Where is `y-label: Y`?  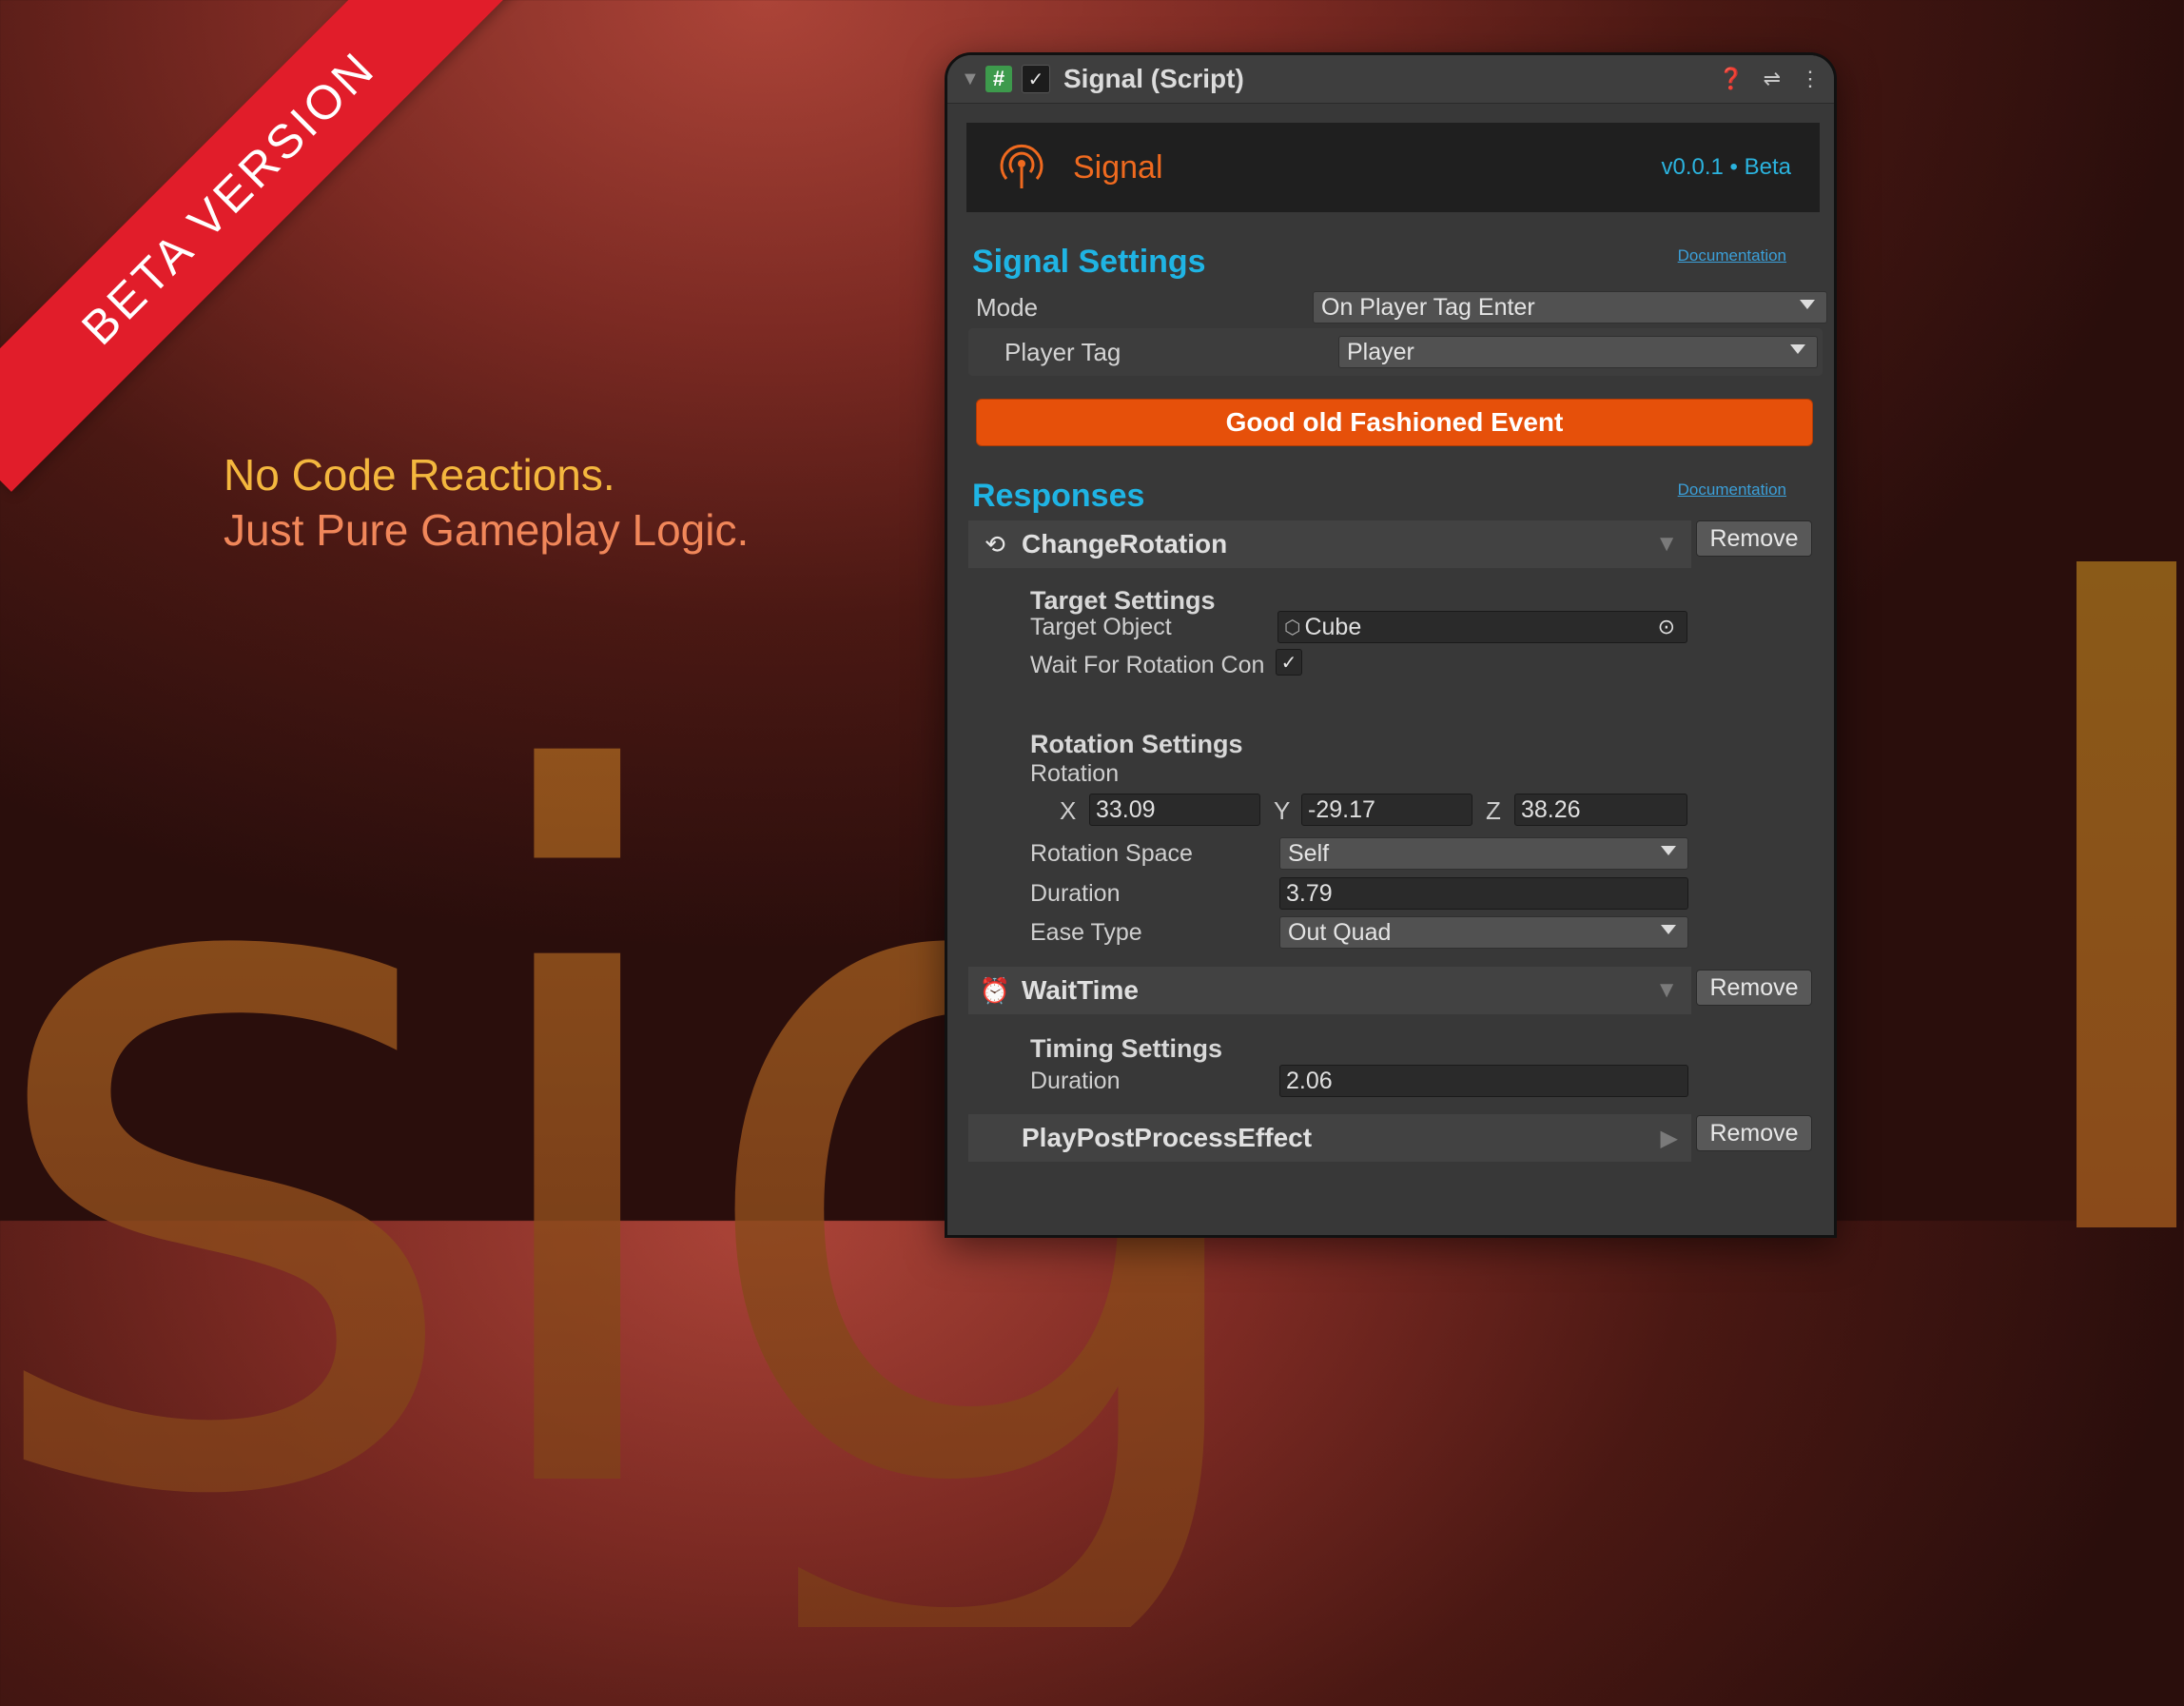
y-label: Y is located at coordinates (1282, 810).